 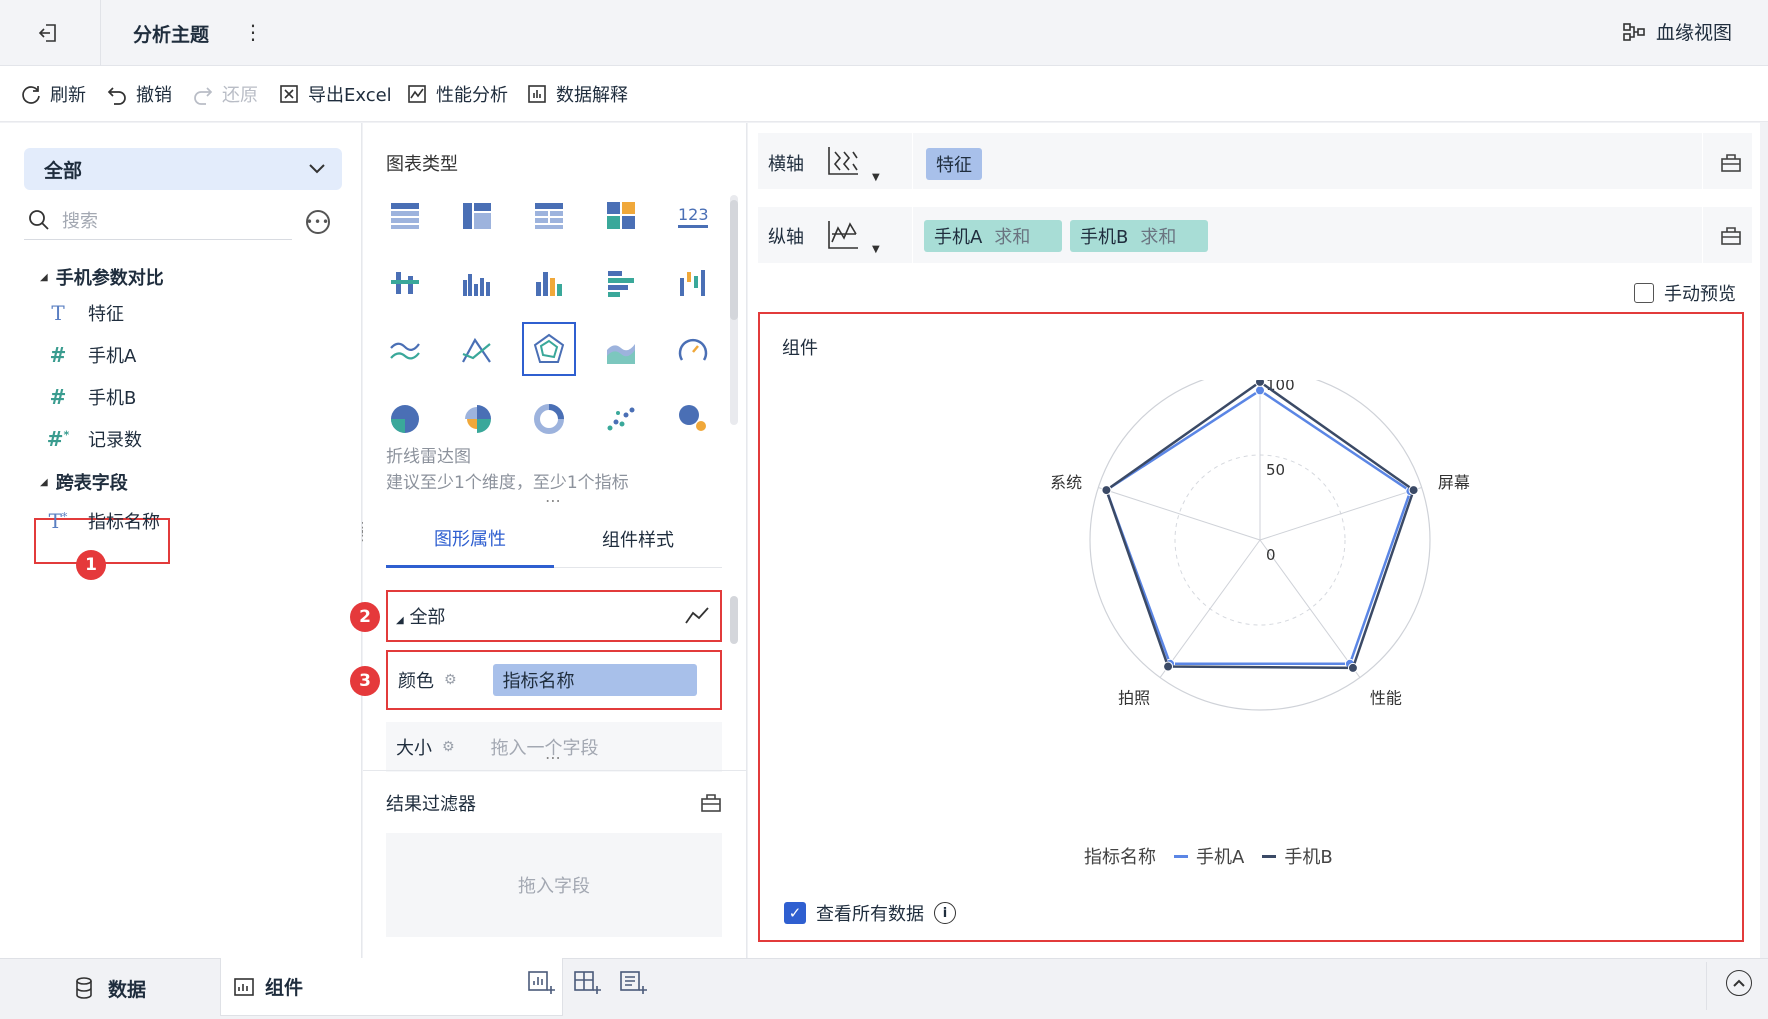 I want to click on undo-button: 撤销, so click(x=139, y=94).